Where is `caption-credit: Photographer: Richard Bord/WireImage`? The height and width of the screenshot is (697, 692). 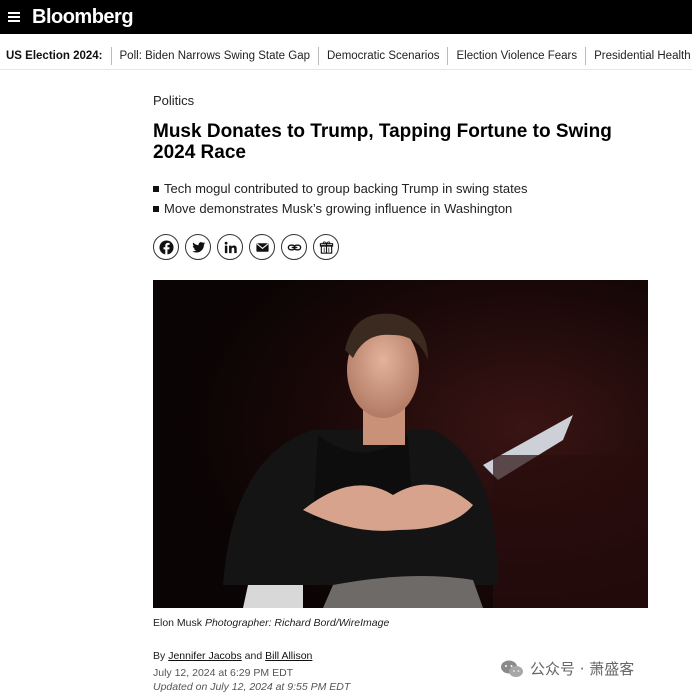
caption-credit: Photographer: Richard Bord/WireImage is located at coordinates (297, 623).